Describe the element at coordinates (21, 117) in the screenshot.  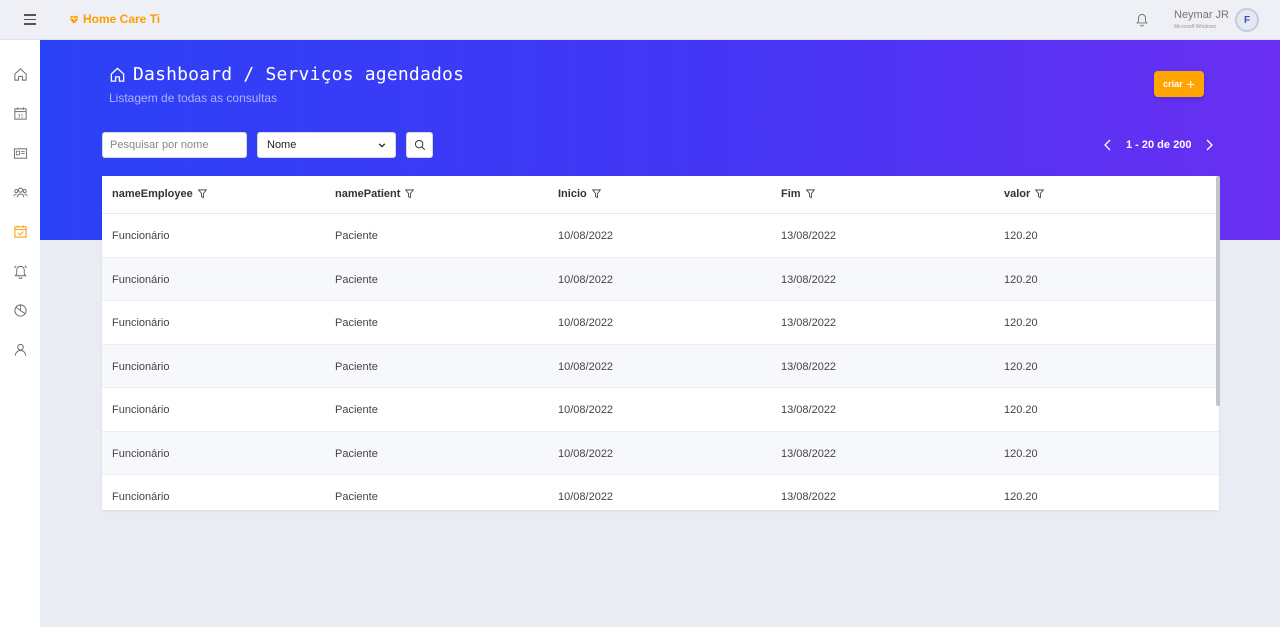
I see `svg-text: 31` at that location.